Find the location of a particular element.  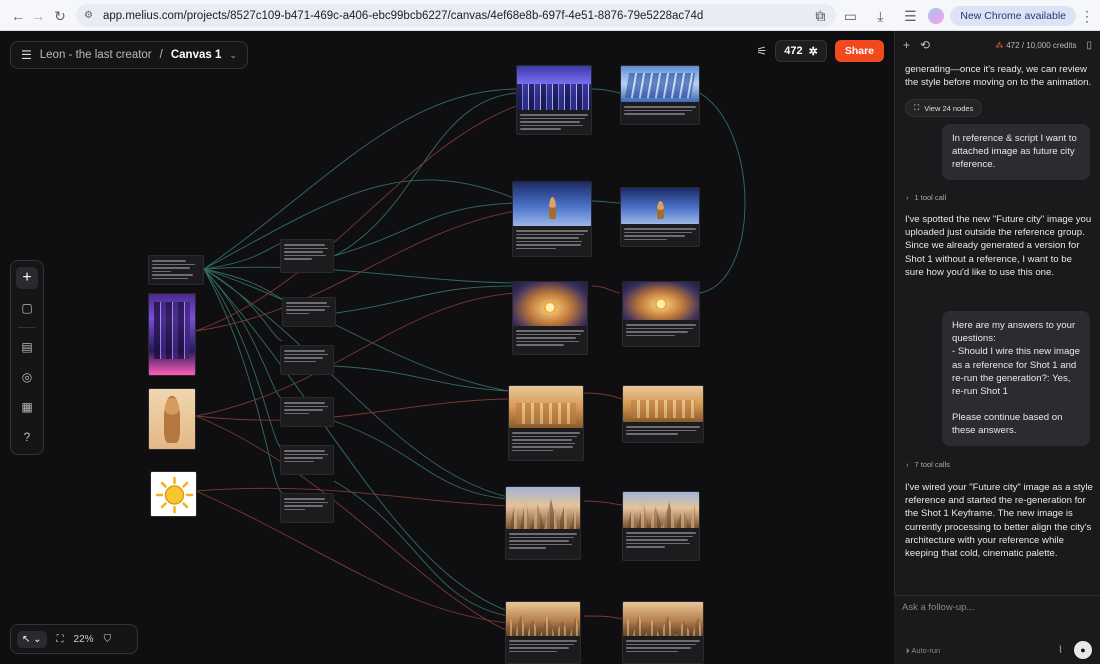

tab-search-icon: ☰ is located at coordinates (910, 16).